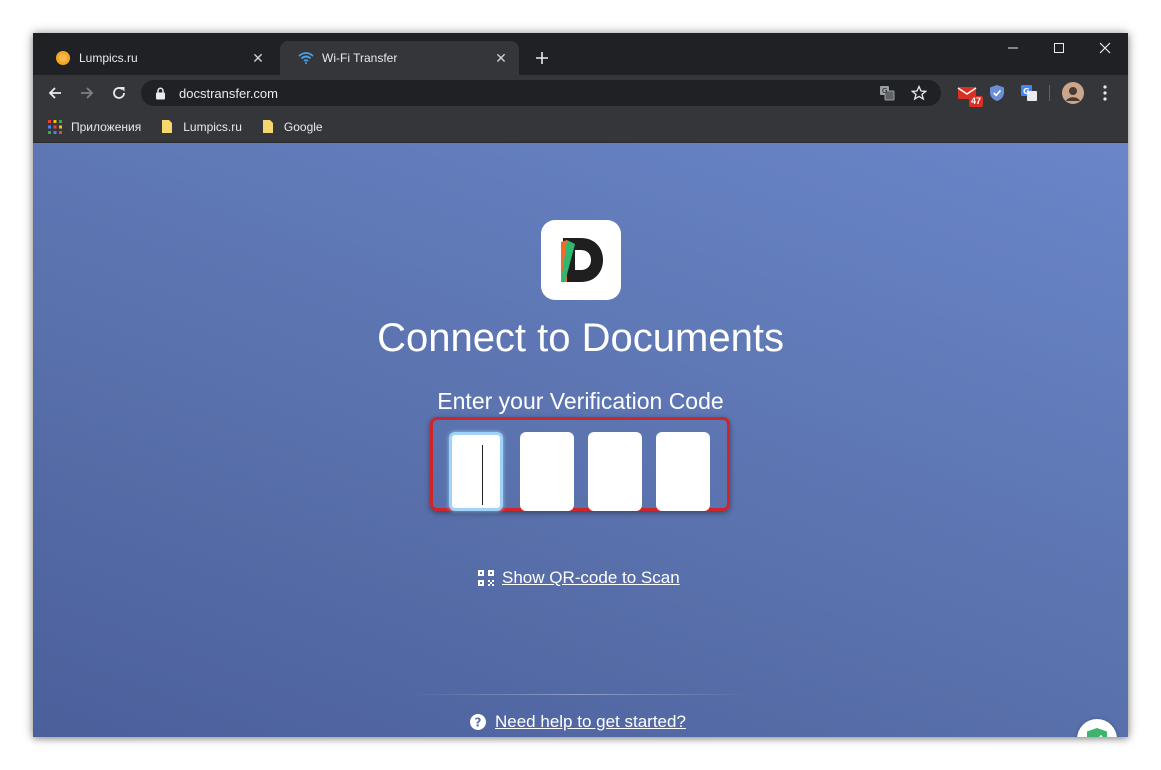  Describe the element at coordinates (683, 471) in the screenshot. I see `code-digit-4-input` at that location.